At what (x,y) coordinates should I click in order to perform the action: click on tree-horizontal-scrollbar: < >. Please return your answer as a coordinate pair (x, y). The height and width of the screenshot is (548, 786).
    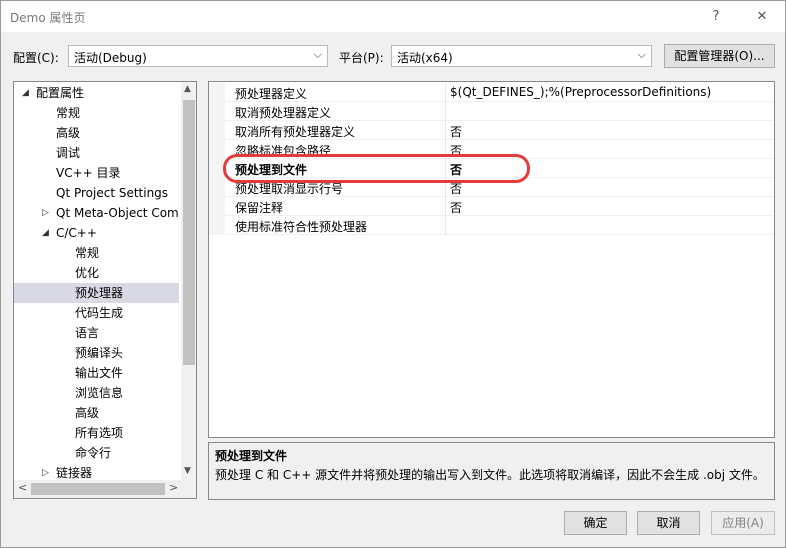
    Looking at the image, I should click on (97, 489).